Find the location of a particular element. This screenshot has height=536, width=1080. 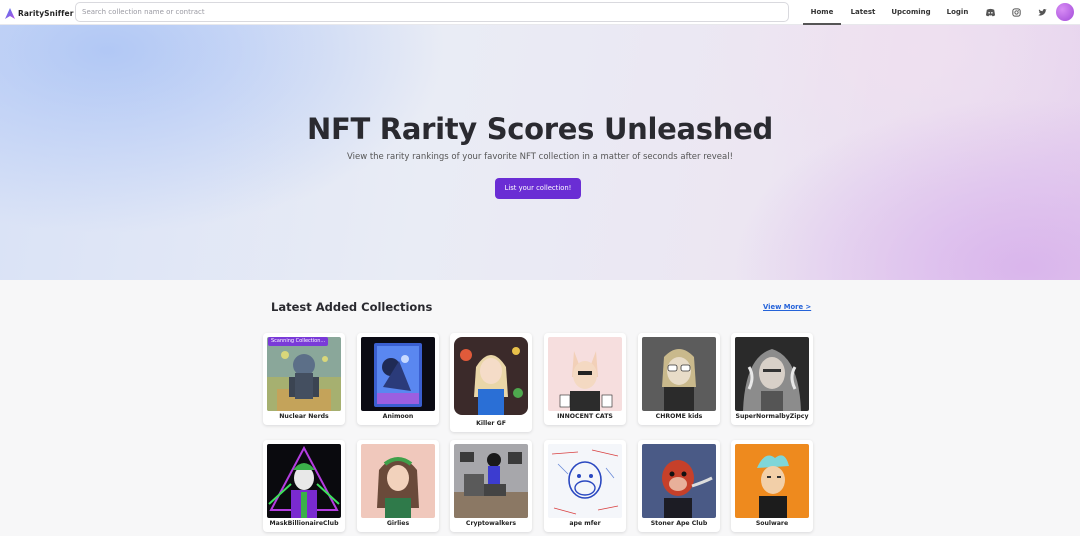

collection-card: Scanning Collection... Nuclear Nerds is located at coordinates (304, 379).